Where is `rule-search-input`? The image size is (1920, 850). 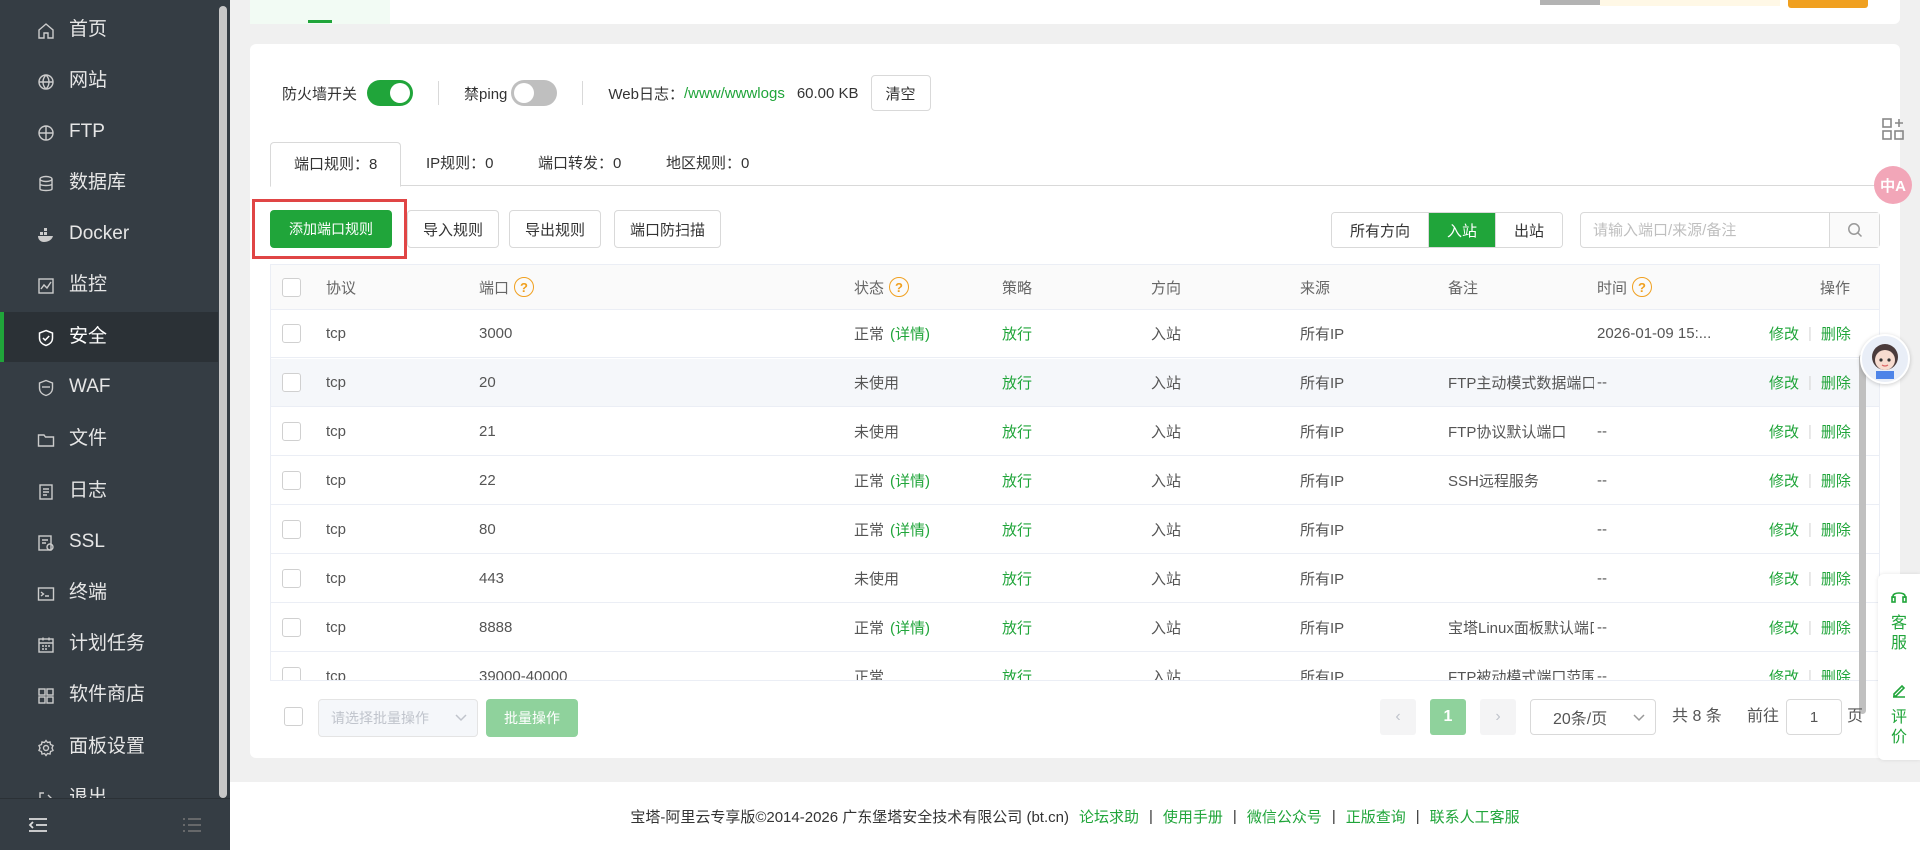
rule-search-input is located at coordinates (1705, 230).